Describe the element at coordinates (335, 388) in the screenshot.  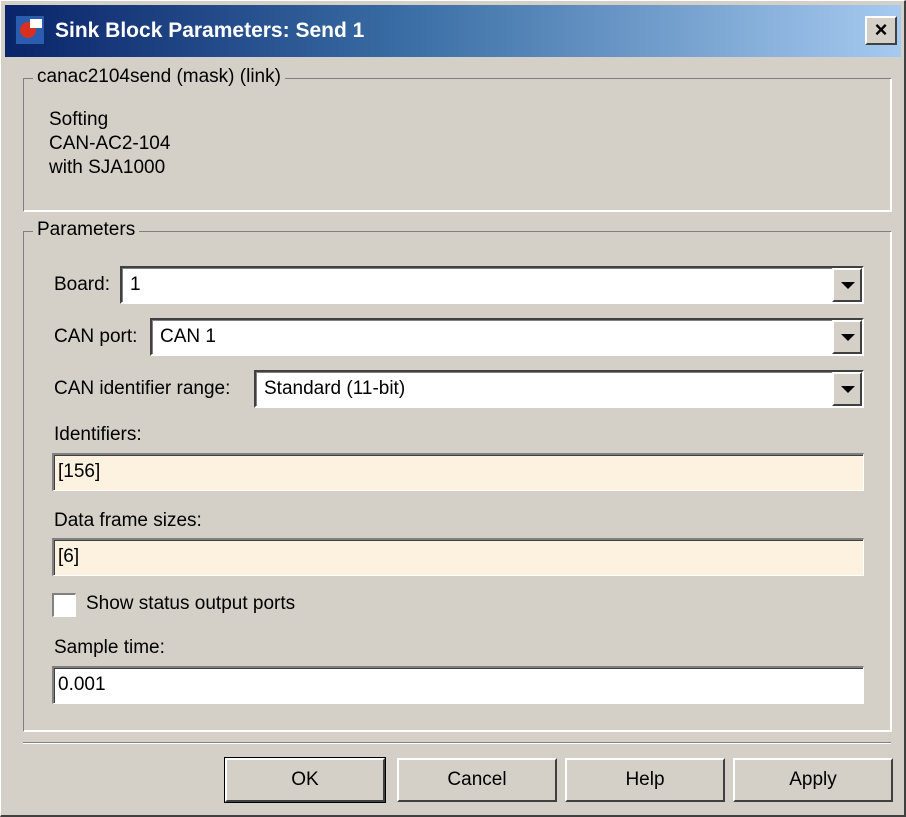
I see `id-range-select-value: Standard (11-bit)` at that location.